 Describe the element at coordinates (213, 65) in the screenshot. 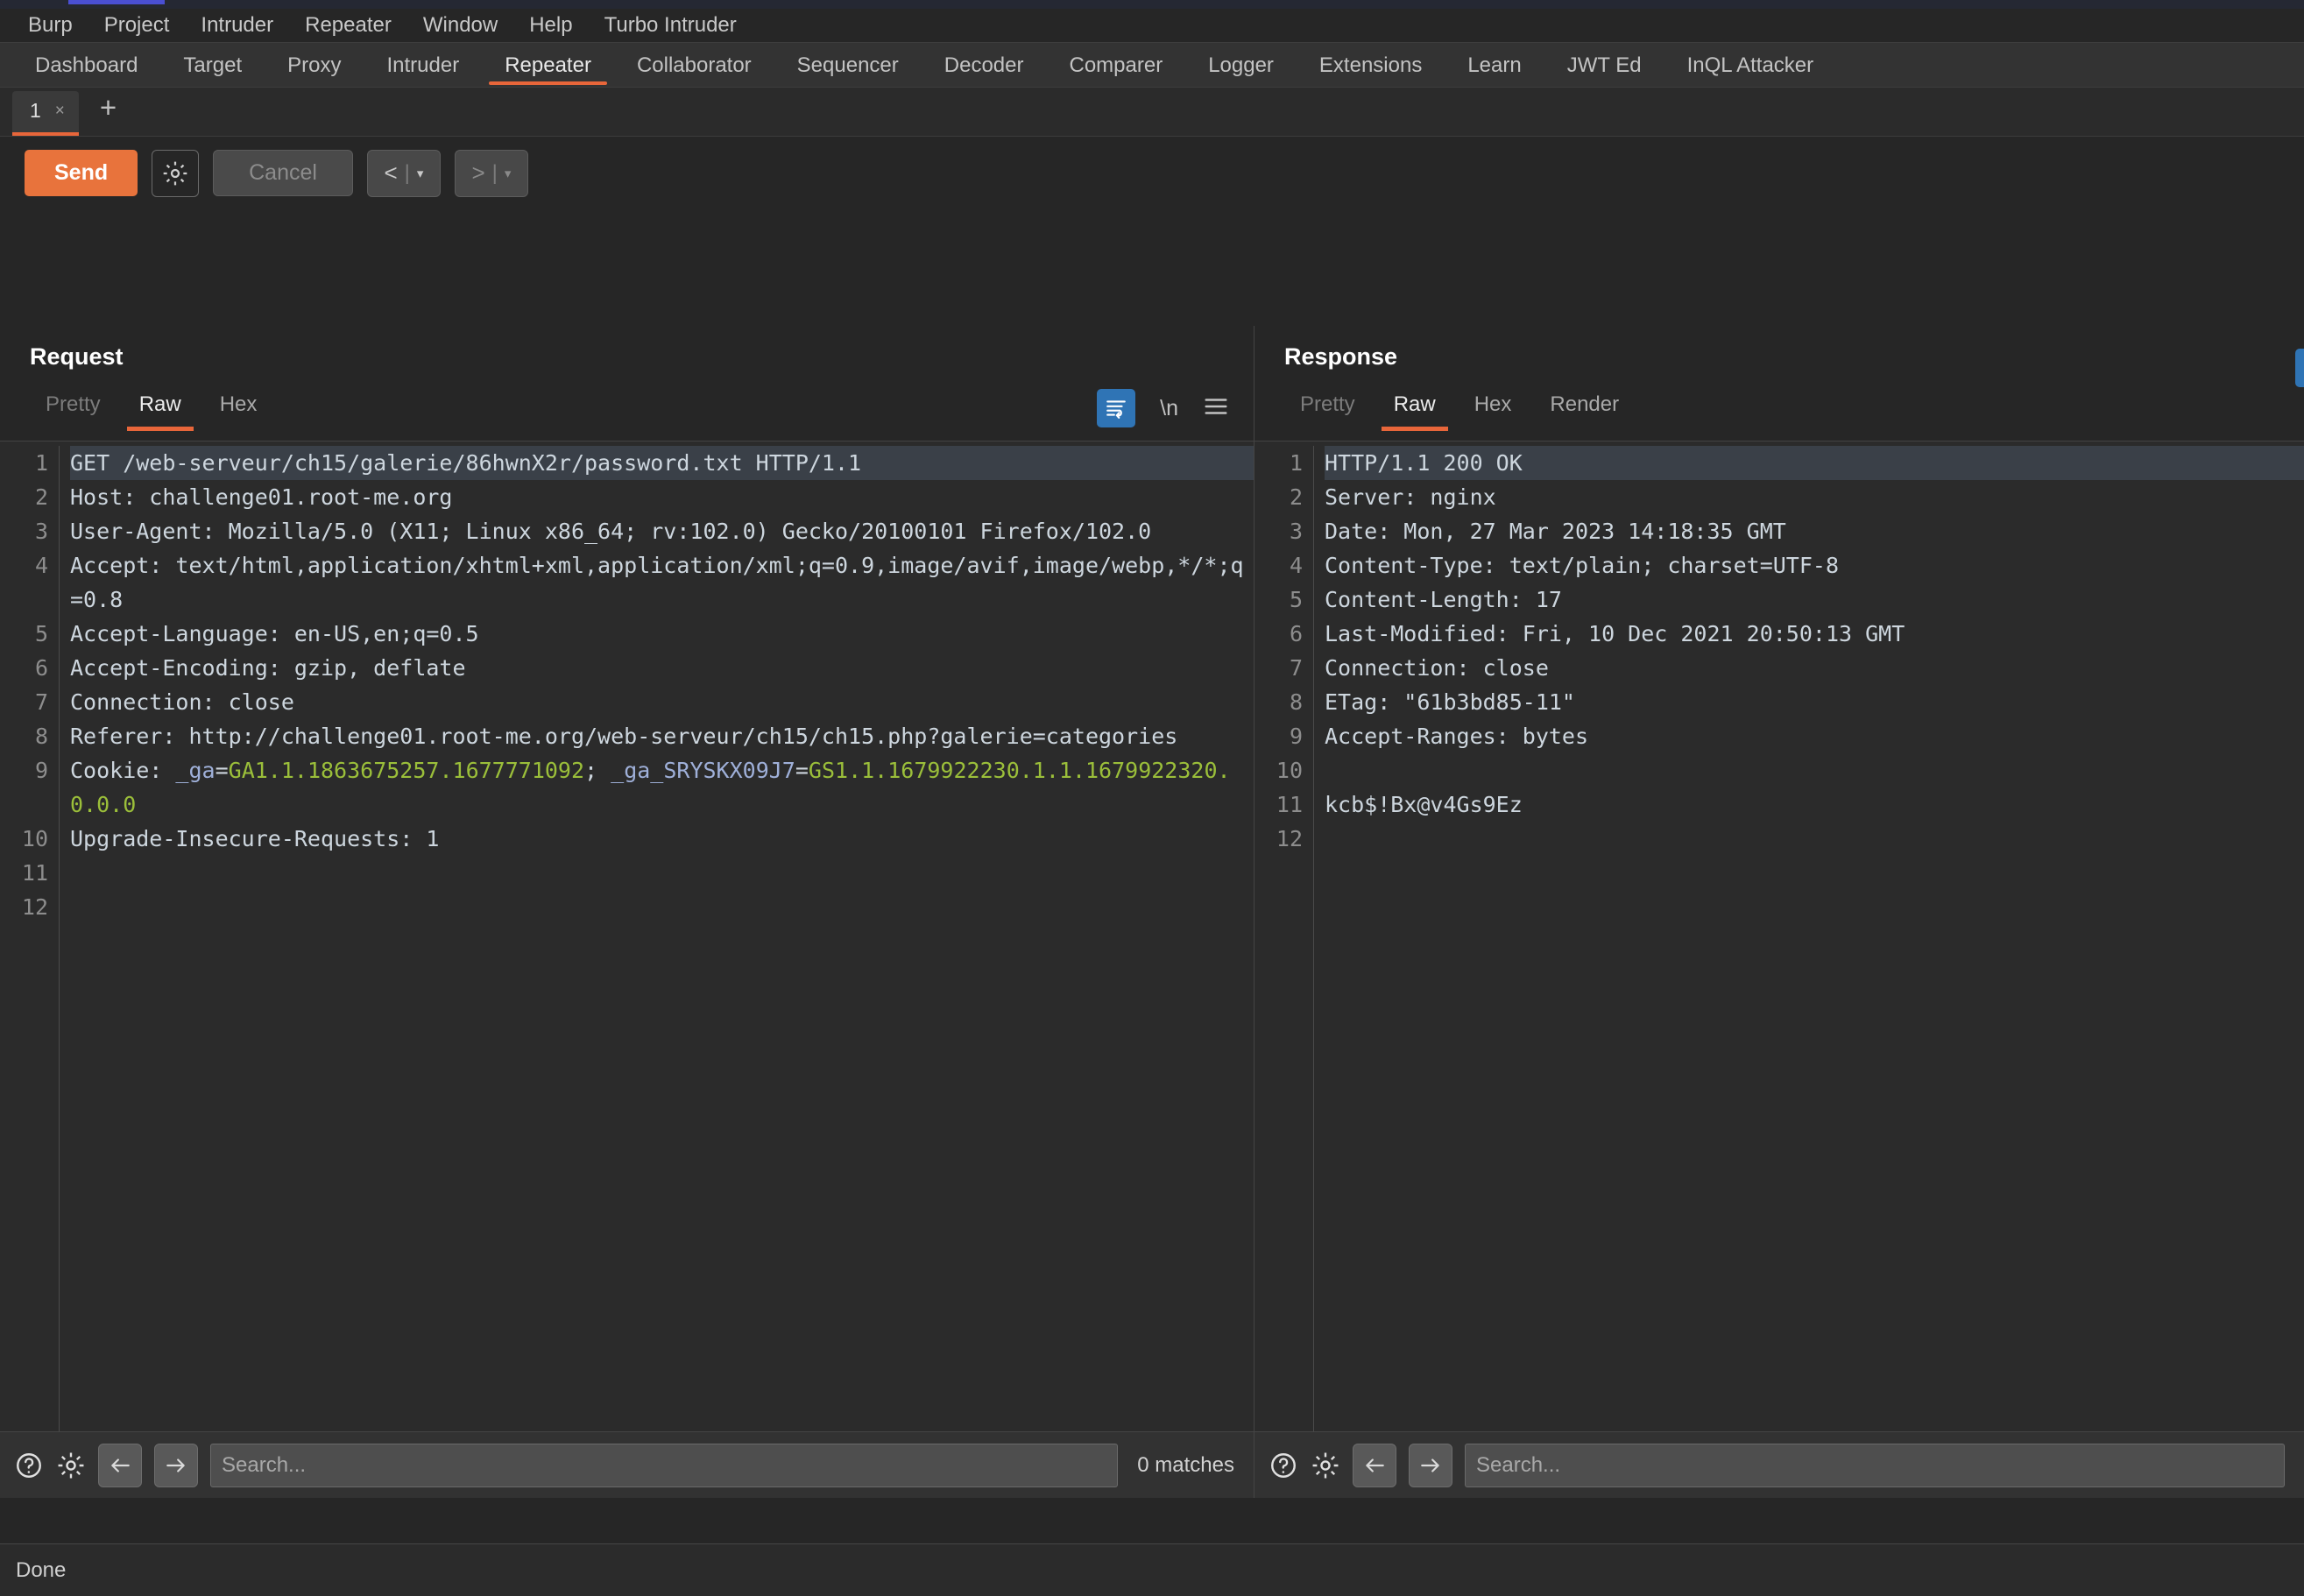

I see `tab-target: Target` at that location.